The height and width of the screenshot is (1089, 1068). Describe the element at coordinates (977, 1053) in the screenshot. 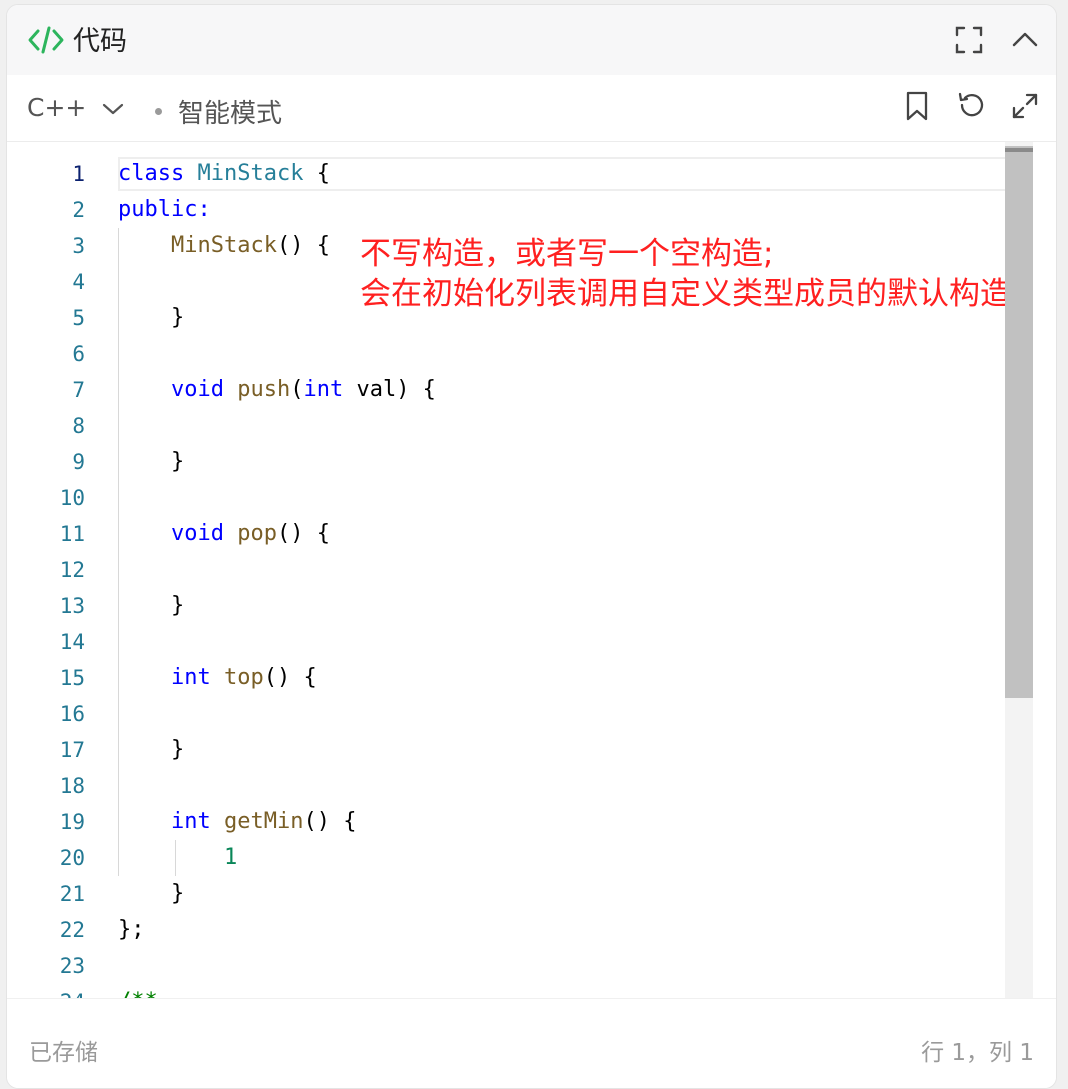

I see `cursor-position: 行 1，列 1` at that location.